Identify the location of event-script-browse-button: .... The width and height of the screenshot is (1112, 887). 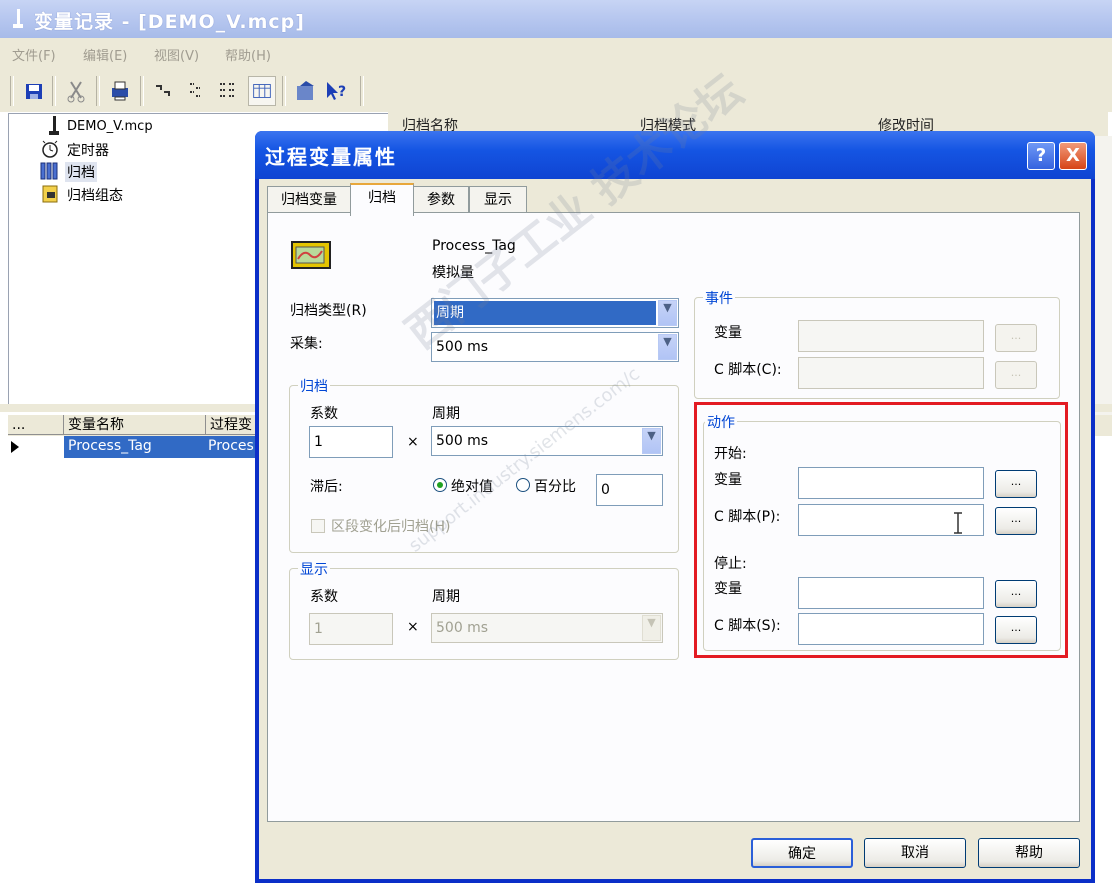
(1016, 375).